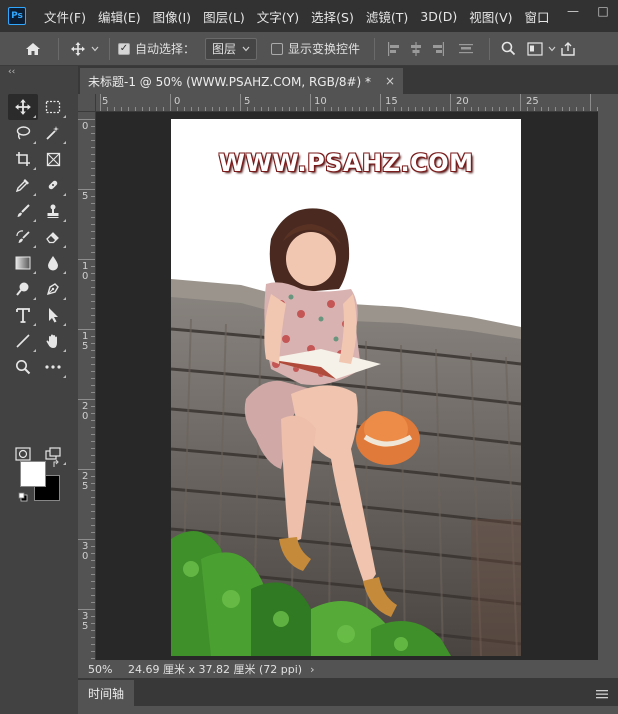  Describe the element at coordinates (23, 107) in the screenshot. I see `move-tool-icon` at that location.